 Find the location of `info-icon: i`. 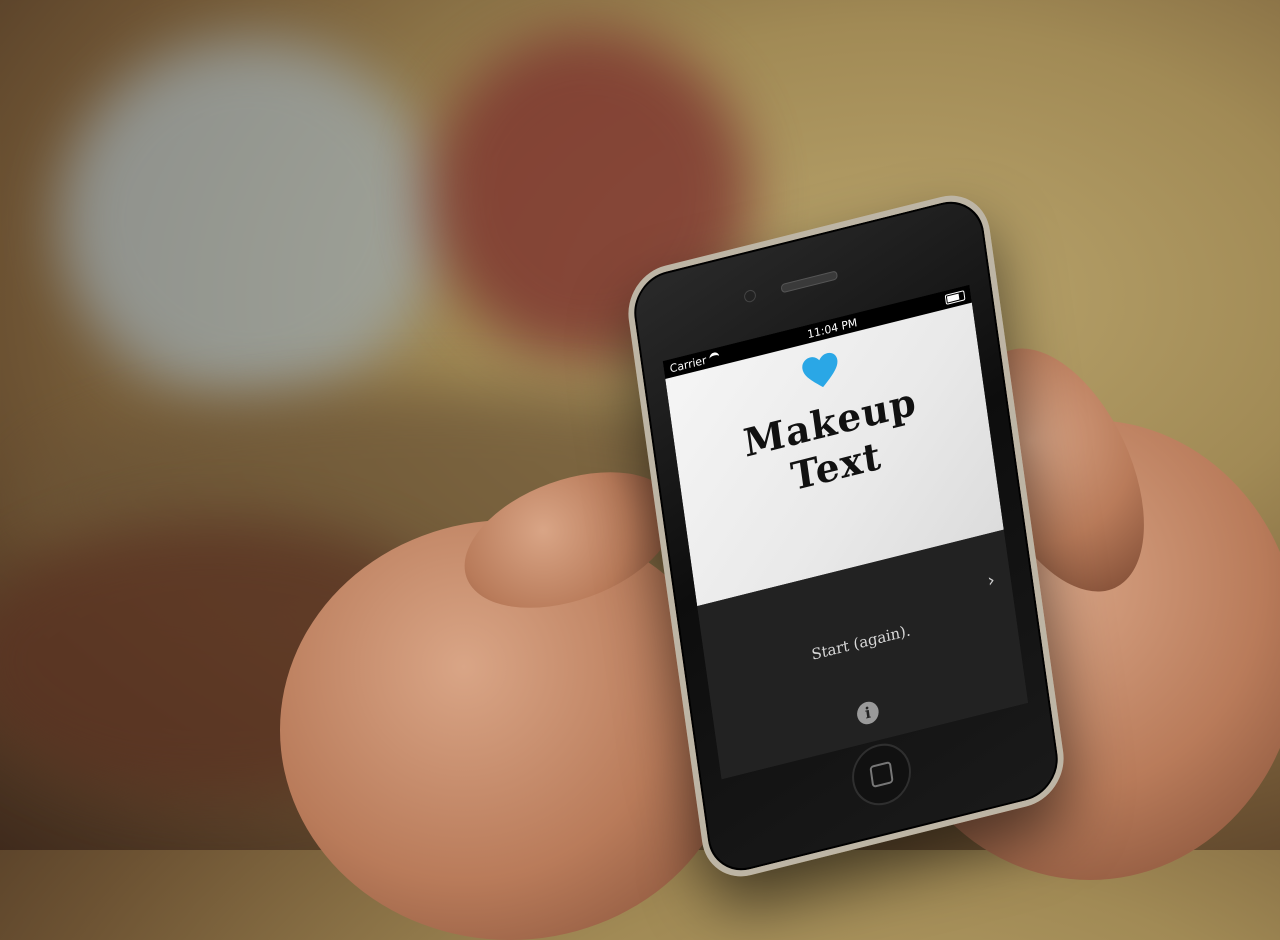

info-icon: i is located at coordinates (868, 713).